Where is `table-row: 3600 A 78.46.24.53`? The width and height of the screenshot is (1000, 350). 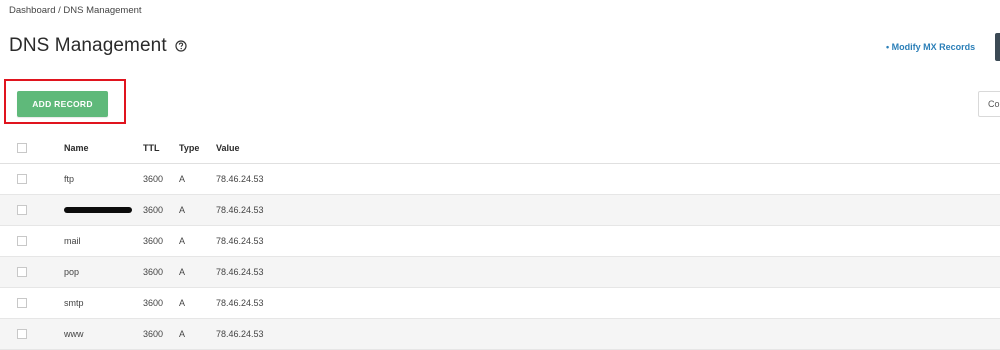 table-row: 3600 A 78.46.24.53 is located at coordinates (500, 210).